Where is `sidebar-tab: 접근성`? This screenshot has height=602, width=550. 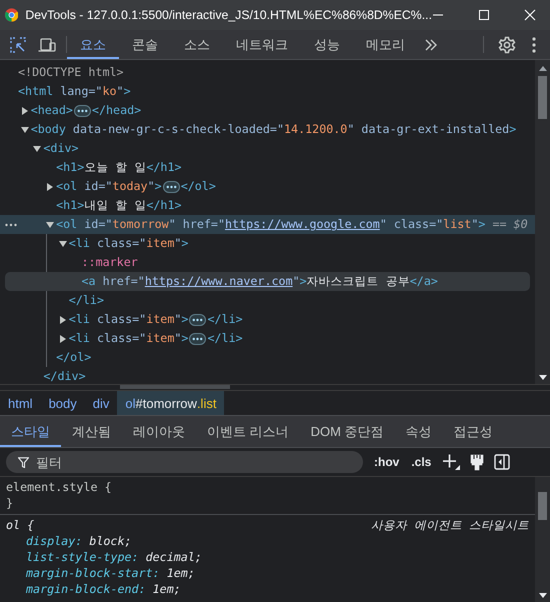
sidebar-tab: 접근성 is located at coordinates (473, 431).